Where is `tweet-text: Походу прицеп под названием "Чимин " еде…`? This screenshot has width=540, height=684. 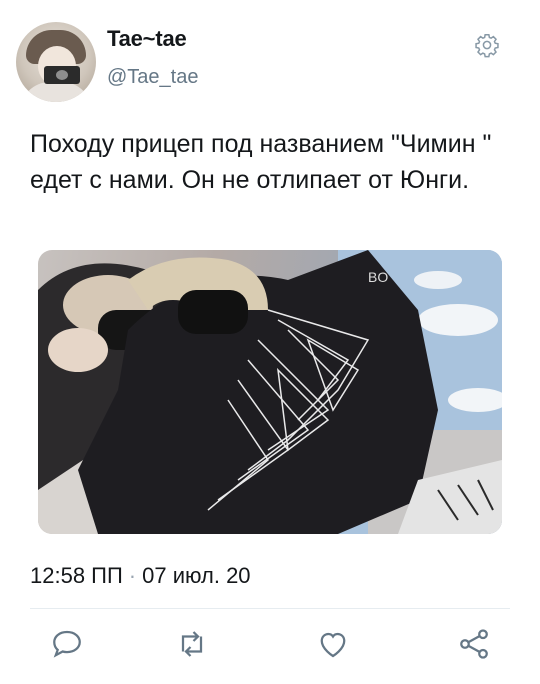 tweet-text: Походу прицеп под названием "Чимин " еде… is located at coordinates (261, 162).